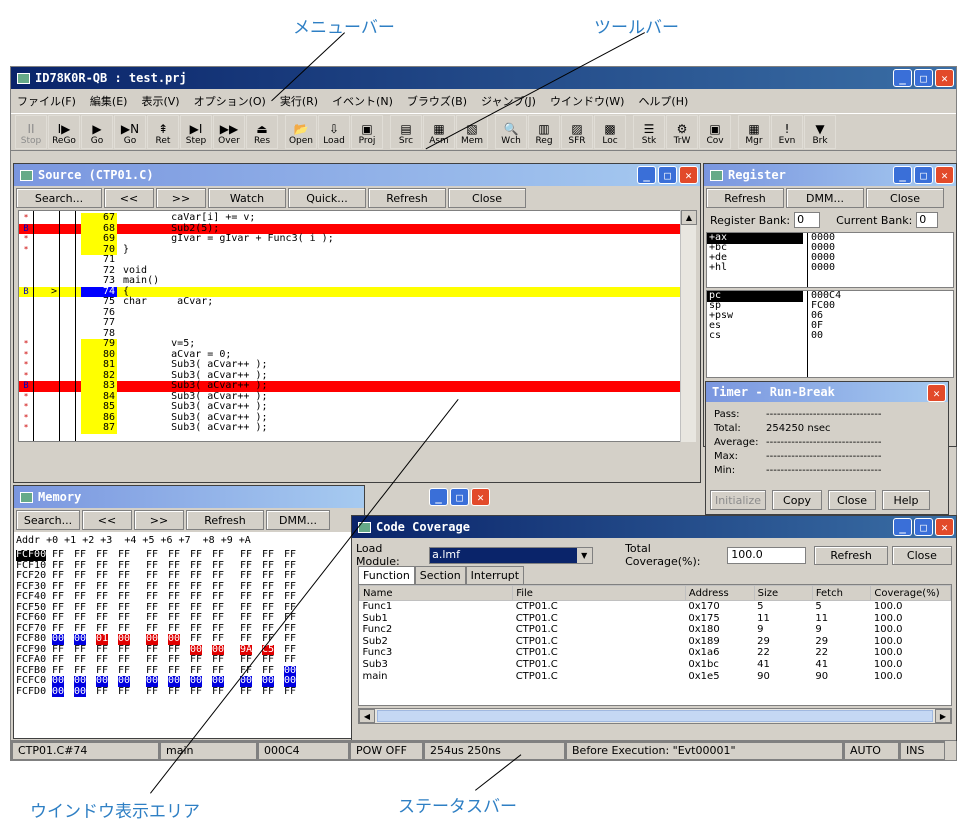 This screenshot has width=957, height=822. Describe the element at coordinates (247, 198) in the screenshot. I see `source-button-3: Watch` at that location.